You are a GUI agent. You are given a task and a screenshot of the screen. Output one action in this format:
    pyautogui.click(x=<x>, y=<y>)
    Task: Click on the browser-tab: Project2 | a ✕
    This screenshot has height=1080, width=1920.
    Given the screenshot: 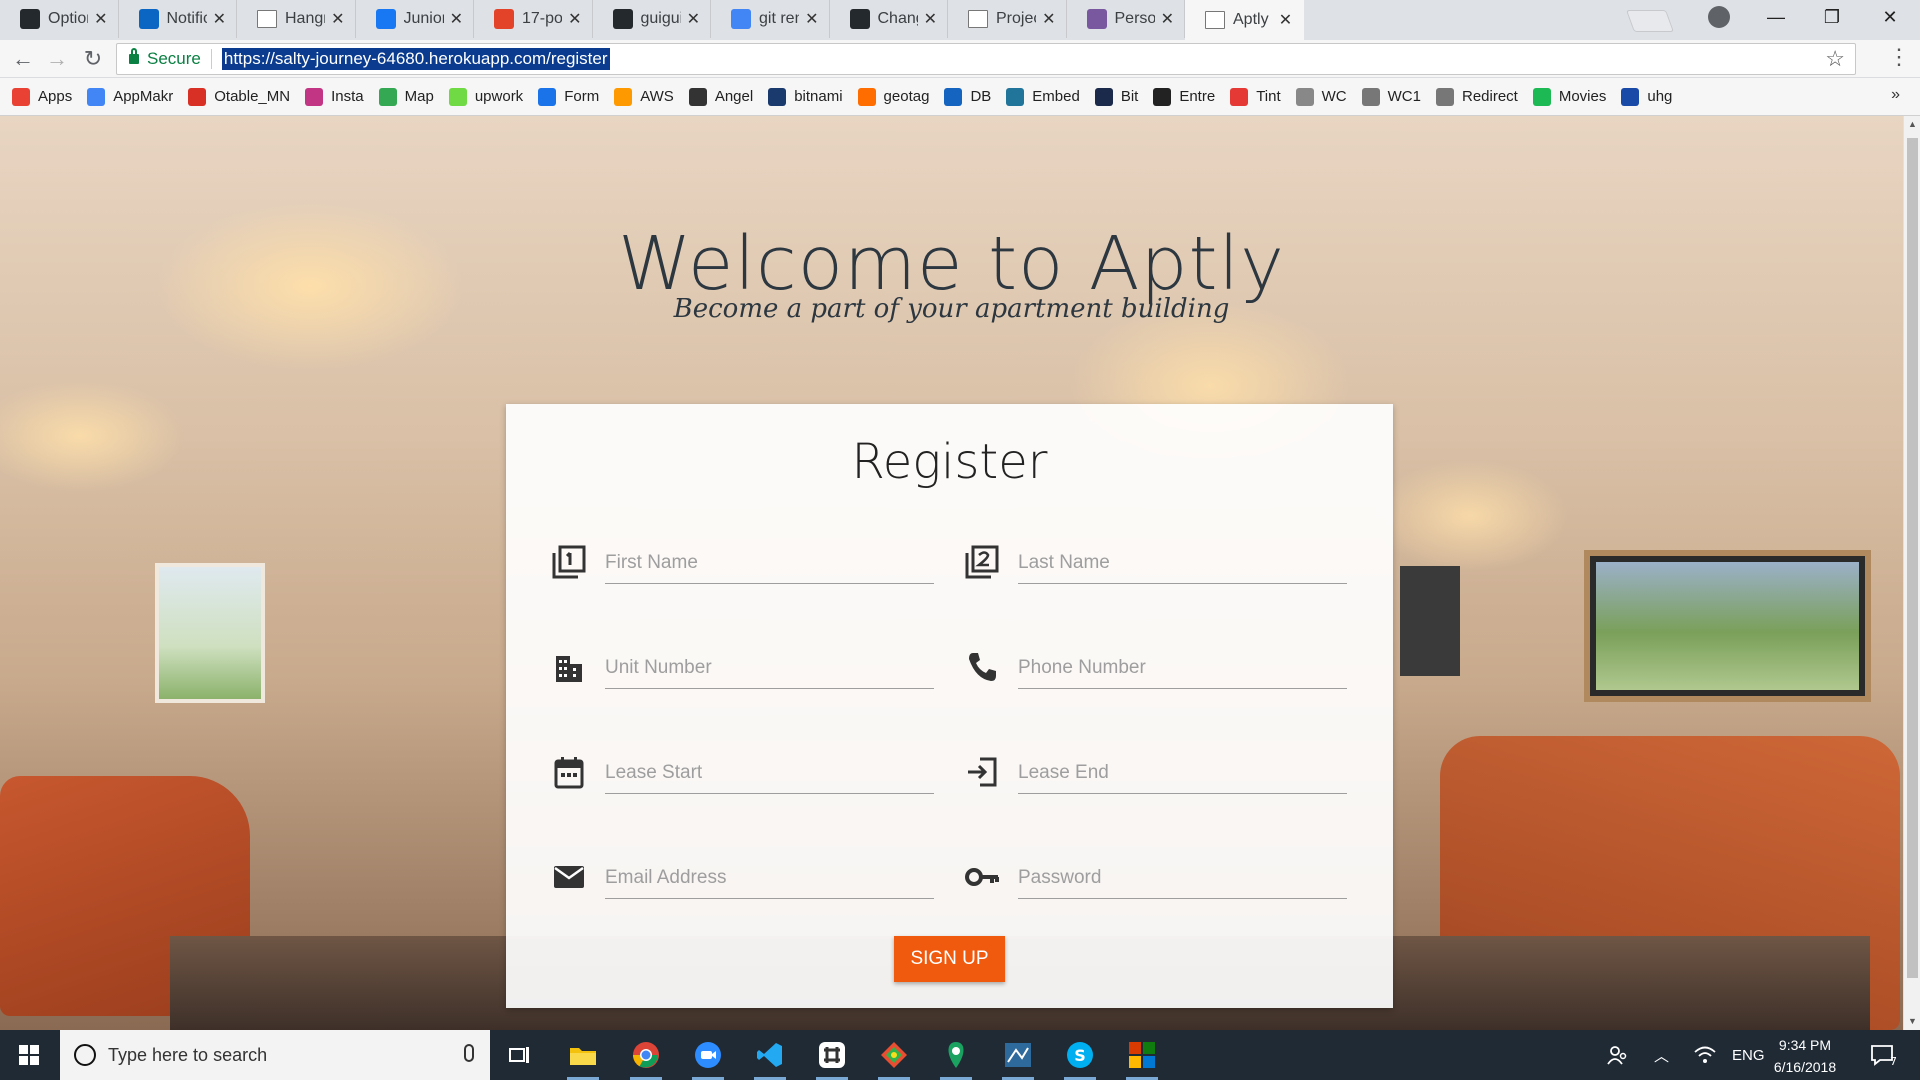 What is the action you would take?
    pyautogui.click(x=1007, y=19)
    